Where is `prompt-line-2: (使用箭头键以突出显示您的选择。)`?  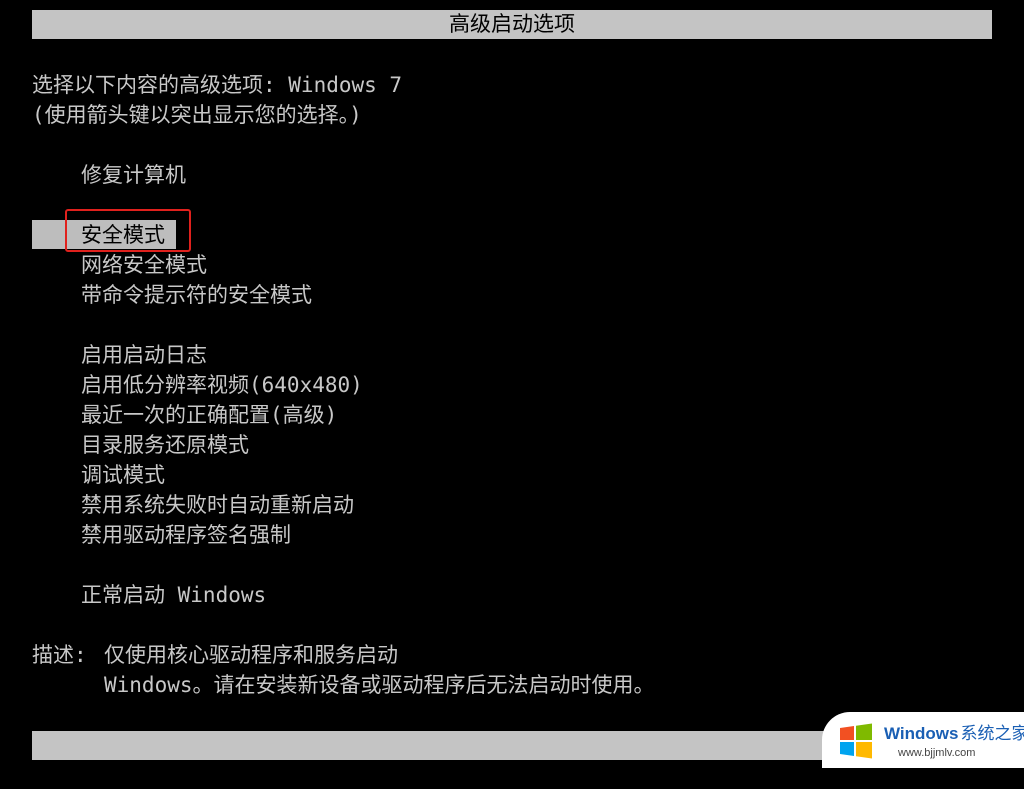
prompt-line-2: (使用箭头键以突出显示您的选择。) is located at coordinates (197, 115).